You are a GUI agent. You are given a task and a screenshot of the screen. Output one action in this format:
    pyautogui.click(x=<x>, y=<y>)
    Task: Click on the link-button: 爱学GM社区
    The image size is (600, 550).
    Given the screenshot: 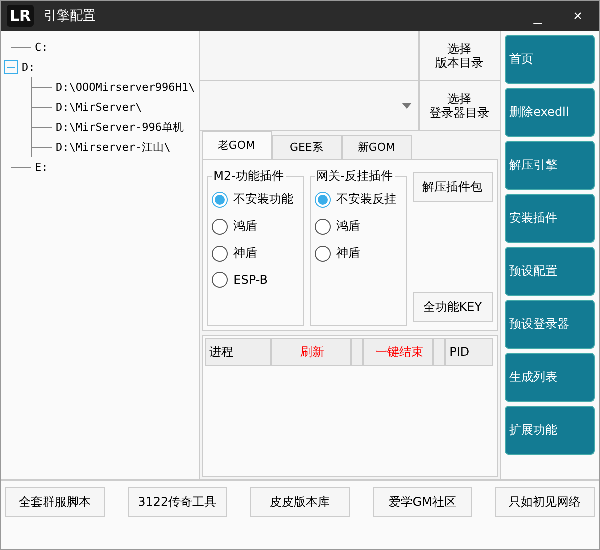 What is the action you would take?
    pyautogui.click(x=422, y=502)
    